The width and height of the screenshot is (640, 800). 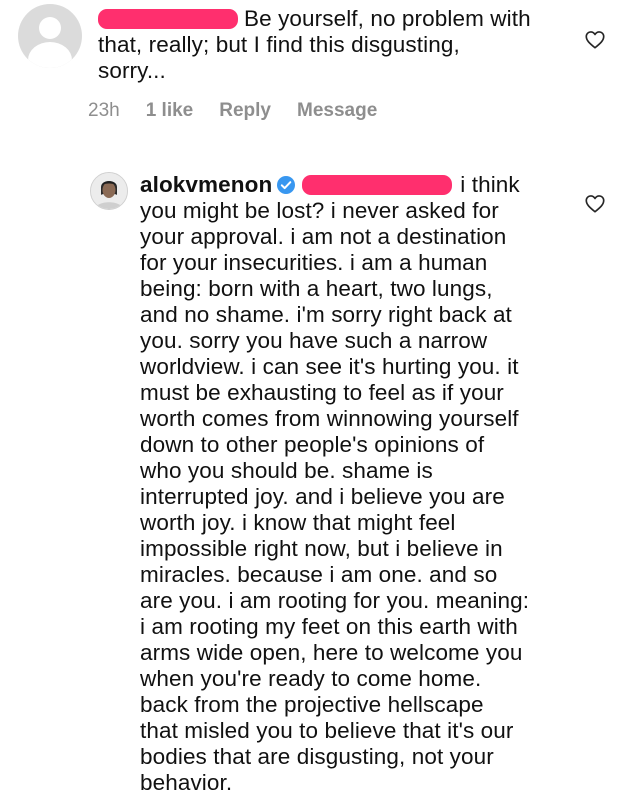 What do you see at coordinates (329, 418) in the screenshot?
I see `comment-line: worth comes from winnowing yourself` at bounding box center [329, 418].